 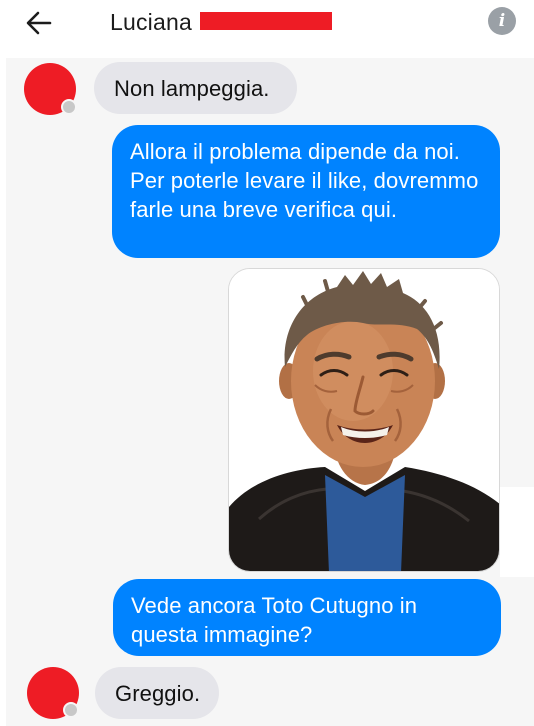 I want to click on contact-name: Luciana, so click(x=151, y=22).